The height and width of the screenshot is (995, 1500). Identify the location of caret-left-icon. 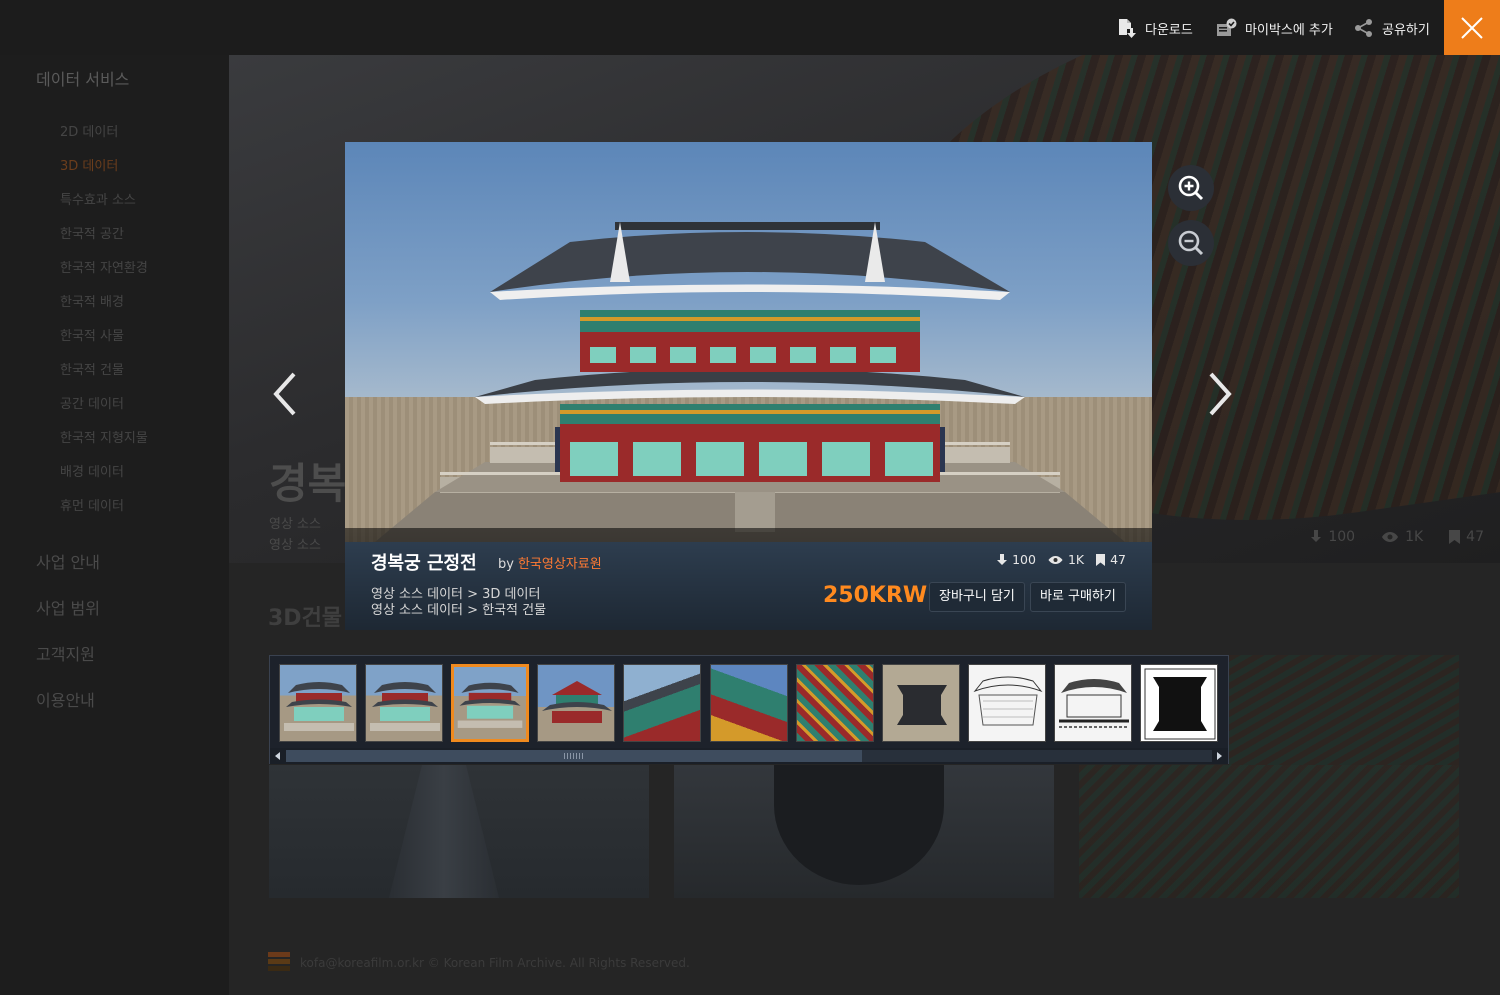
(277, 756).